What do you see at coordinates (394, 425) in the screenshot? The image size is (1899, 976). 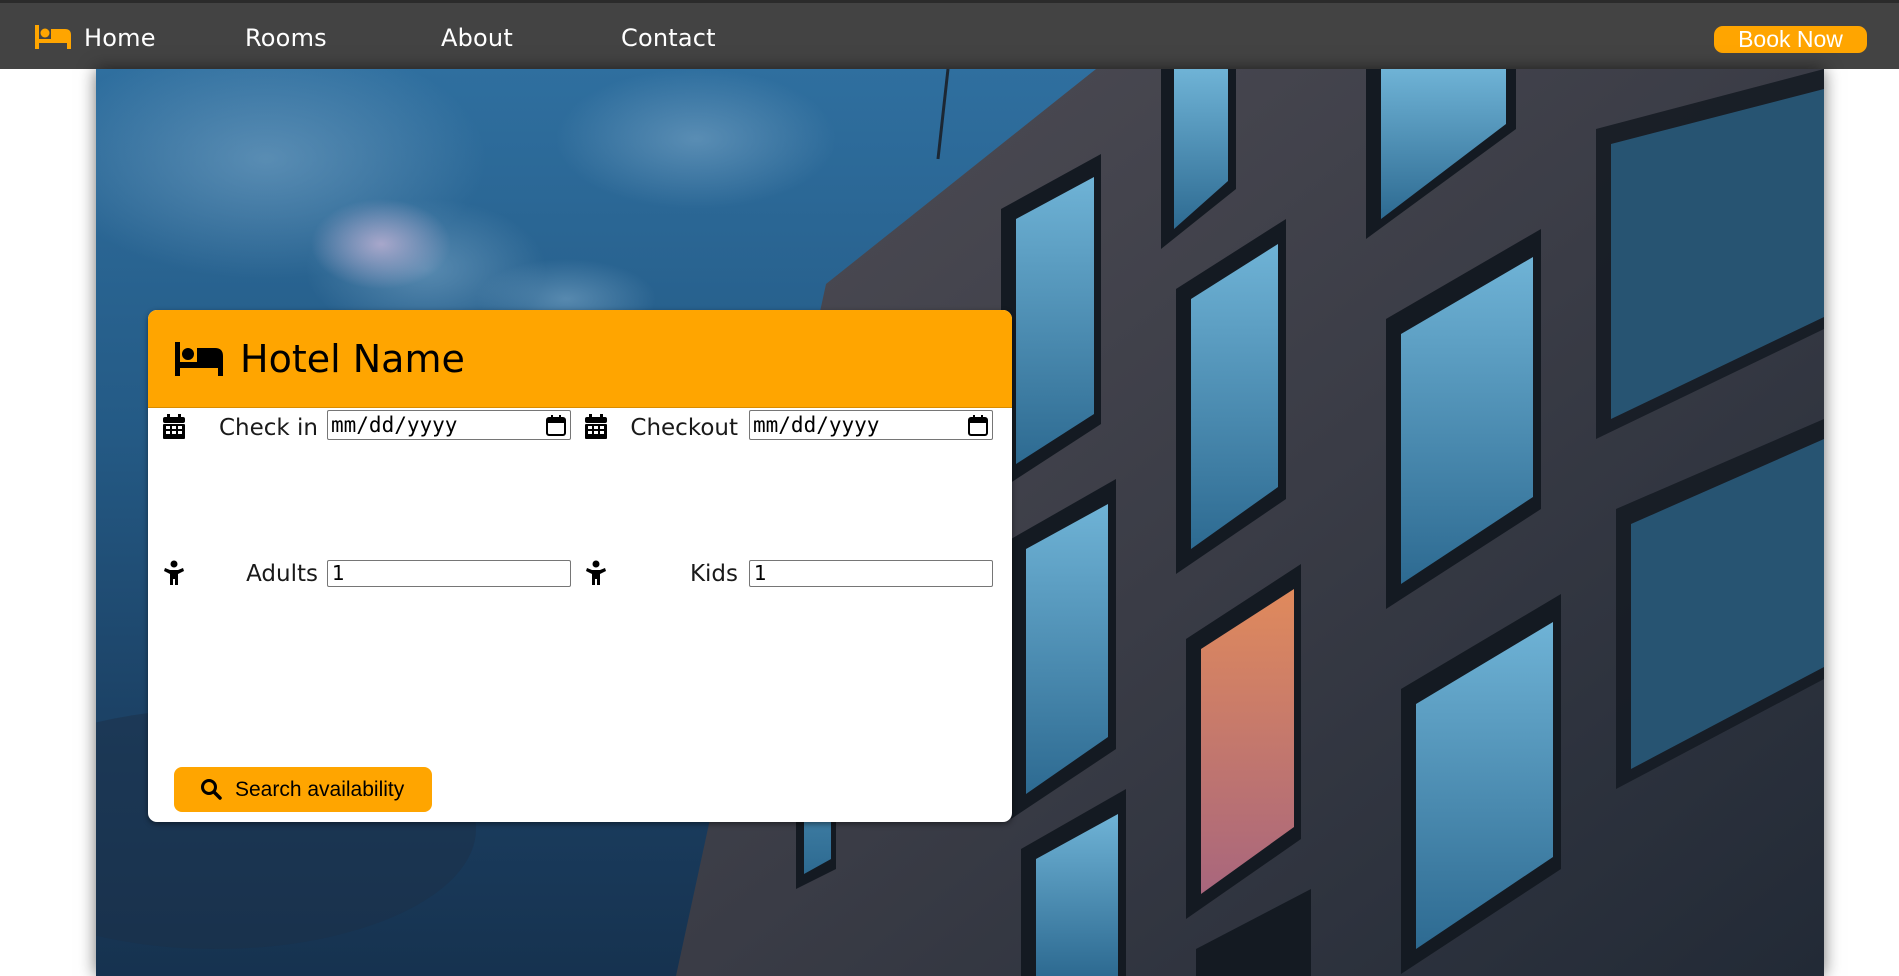 I see `check-in-value: mm/dd/yyyy` at bounding box center [394, 425].